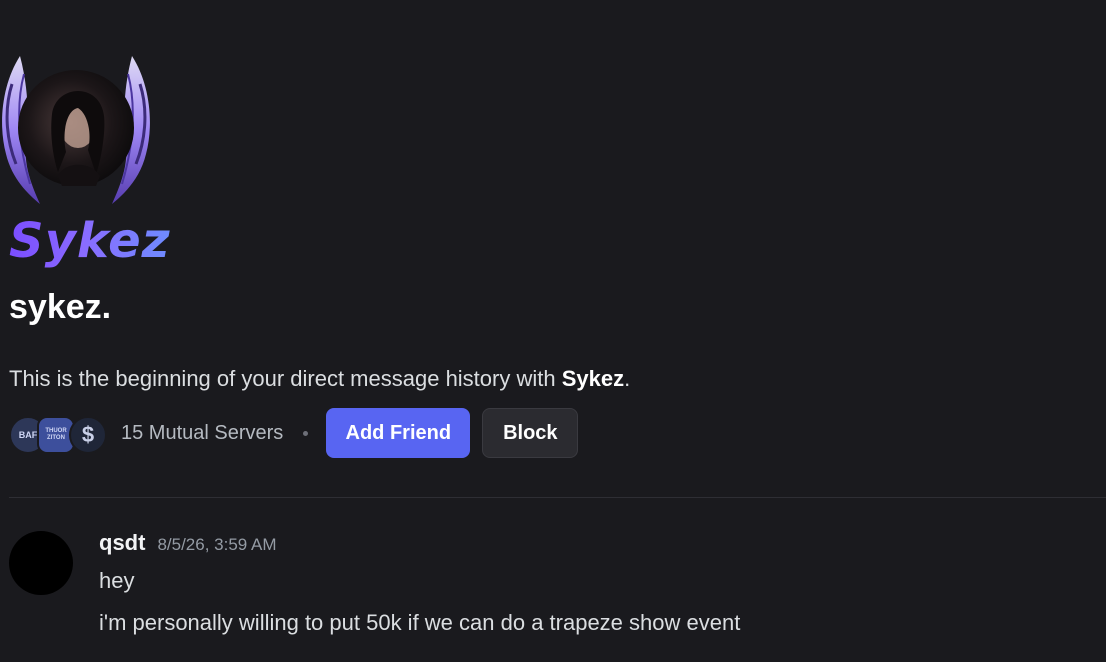 The height and width of the screenshot is (662, 1106). What do you see at coordinates (202, 433) in the screenshot?
I see `mutual-servers-link: 15 Mutual Servers` at bounding box center [202, 433].